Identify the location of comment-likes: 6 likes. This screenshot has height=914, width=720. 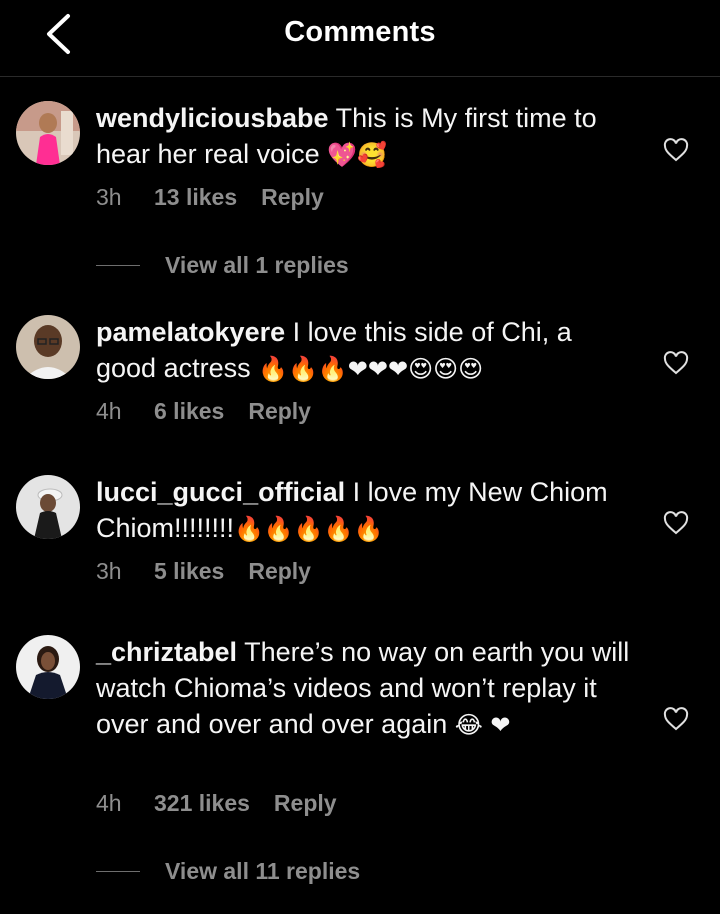
(189, 411).